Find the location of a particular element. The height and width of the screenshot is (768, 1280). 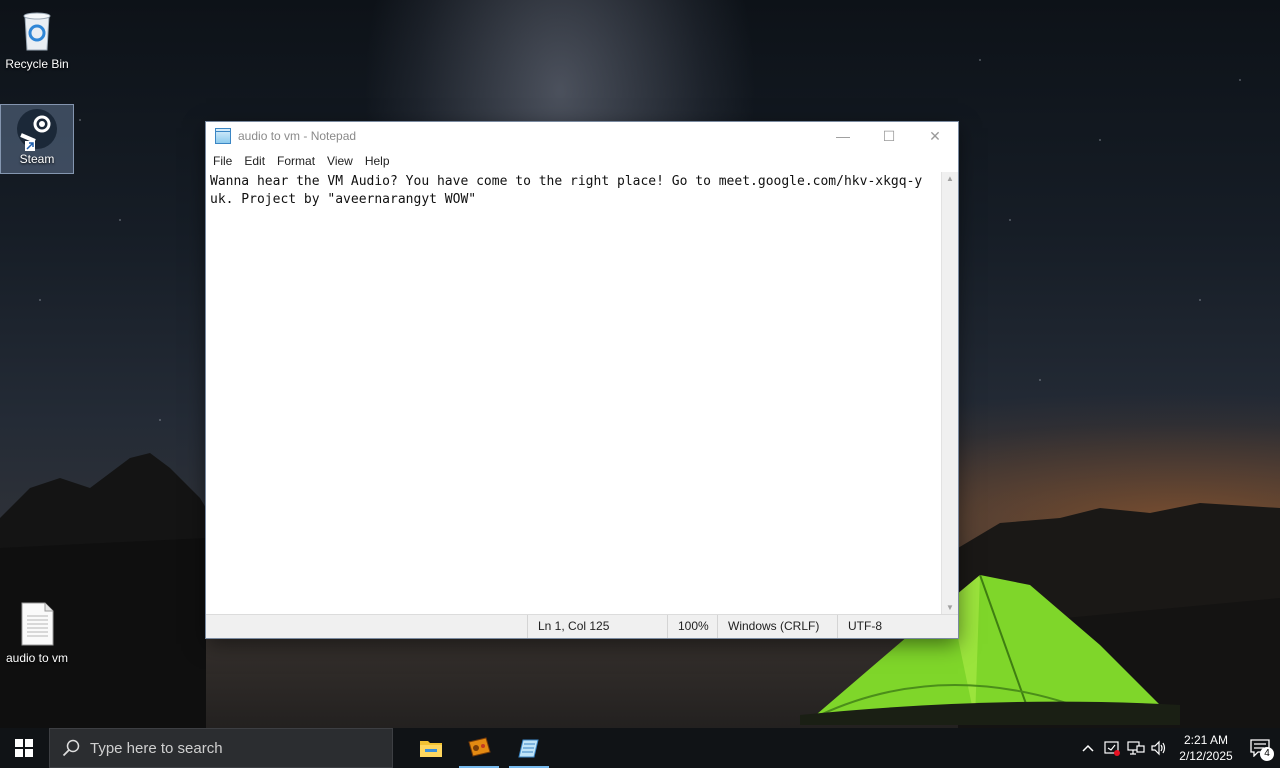

status-bar: Ln 1, Col 125 100% Windows (CRLF) UTF-8 is located at coordinates (582, 626).